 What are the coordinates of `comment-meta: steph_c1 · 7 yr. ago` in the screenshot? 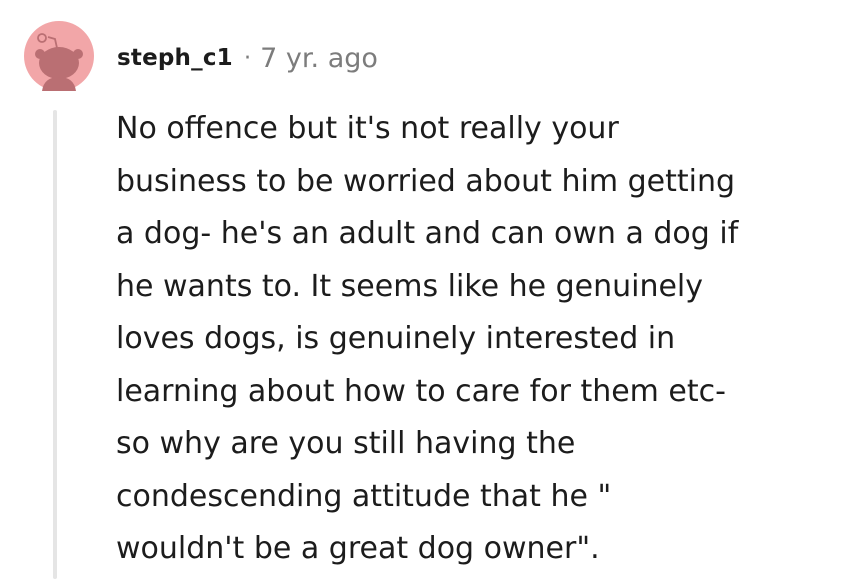 It's located at (247, 58).